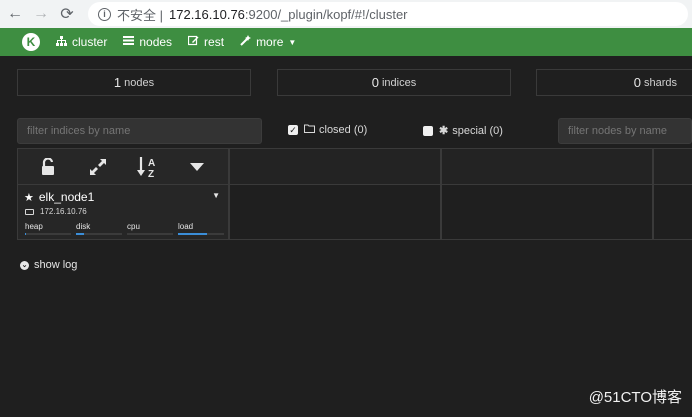  Describe the element at coordinates (625, 131) in the screenshot. I see `filter-nodes-input` at that location.